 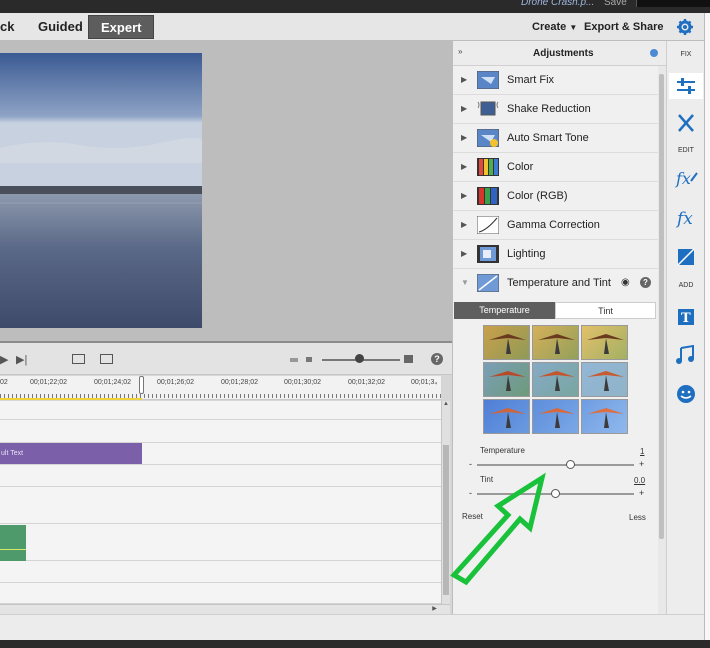 I want to click on adjustment-color-rgb: ▶ Color (RGB), so click(x=555, y=196).